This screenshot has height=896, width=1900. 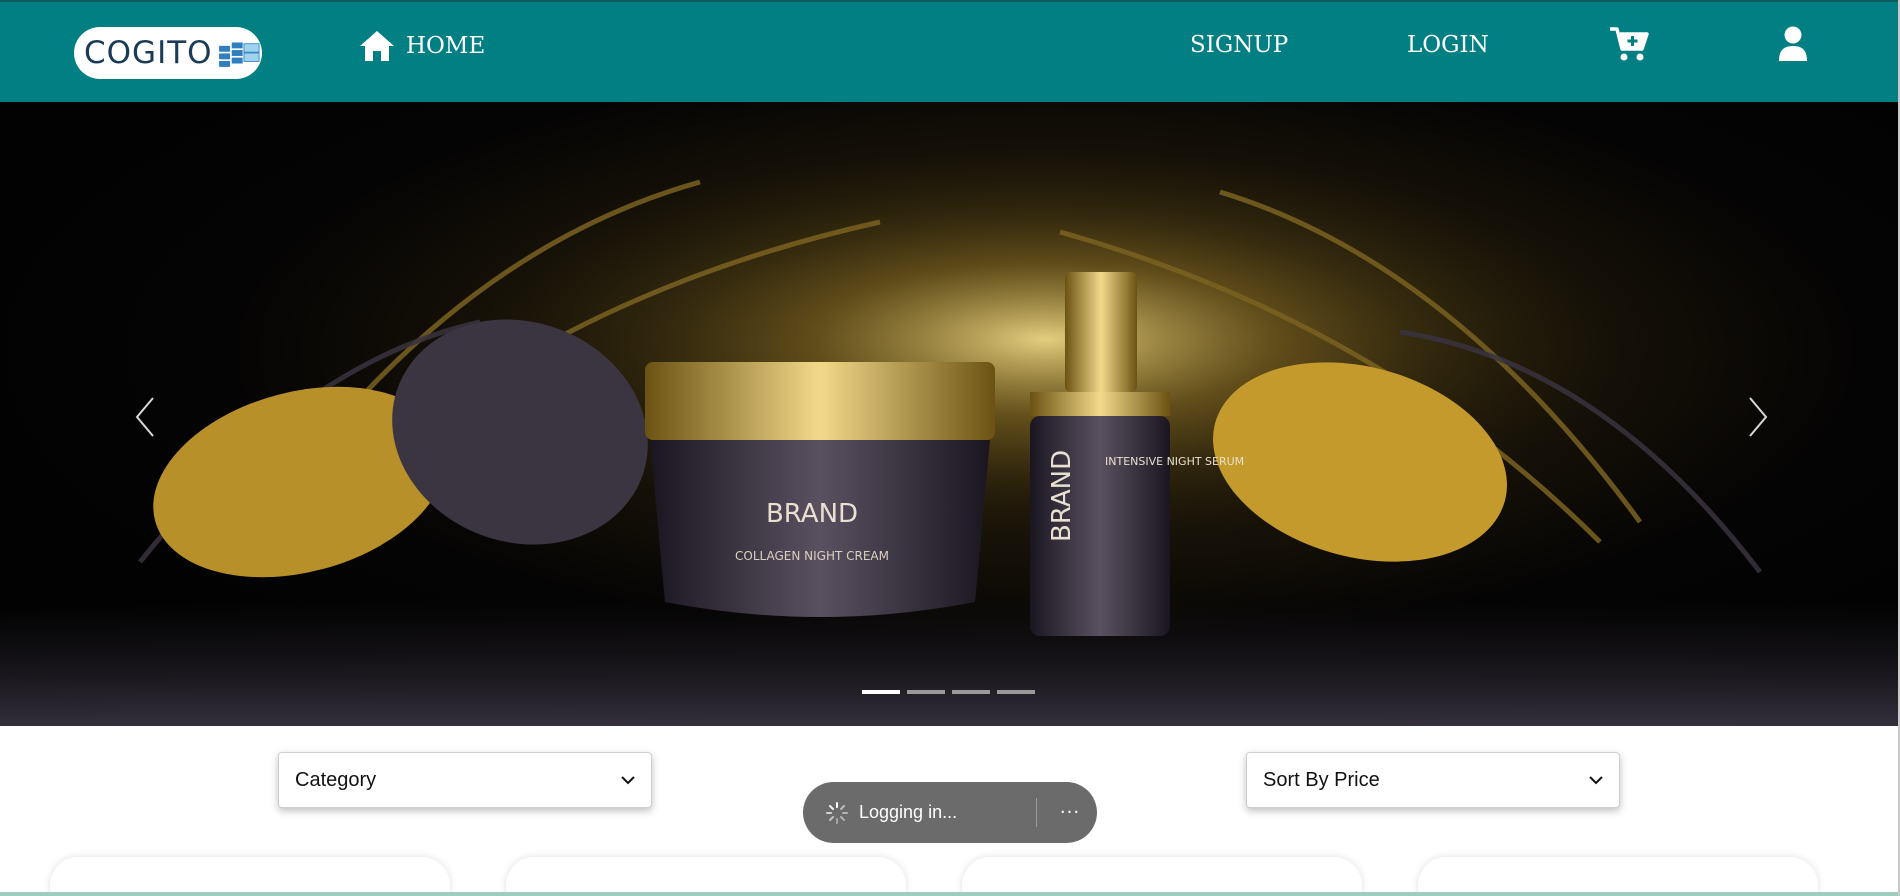 What do you see at coordinates (1758, 417) in the screenshot?
I see `chevron-right-icon` at bounding box center [1758, 417].